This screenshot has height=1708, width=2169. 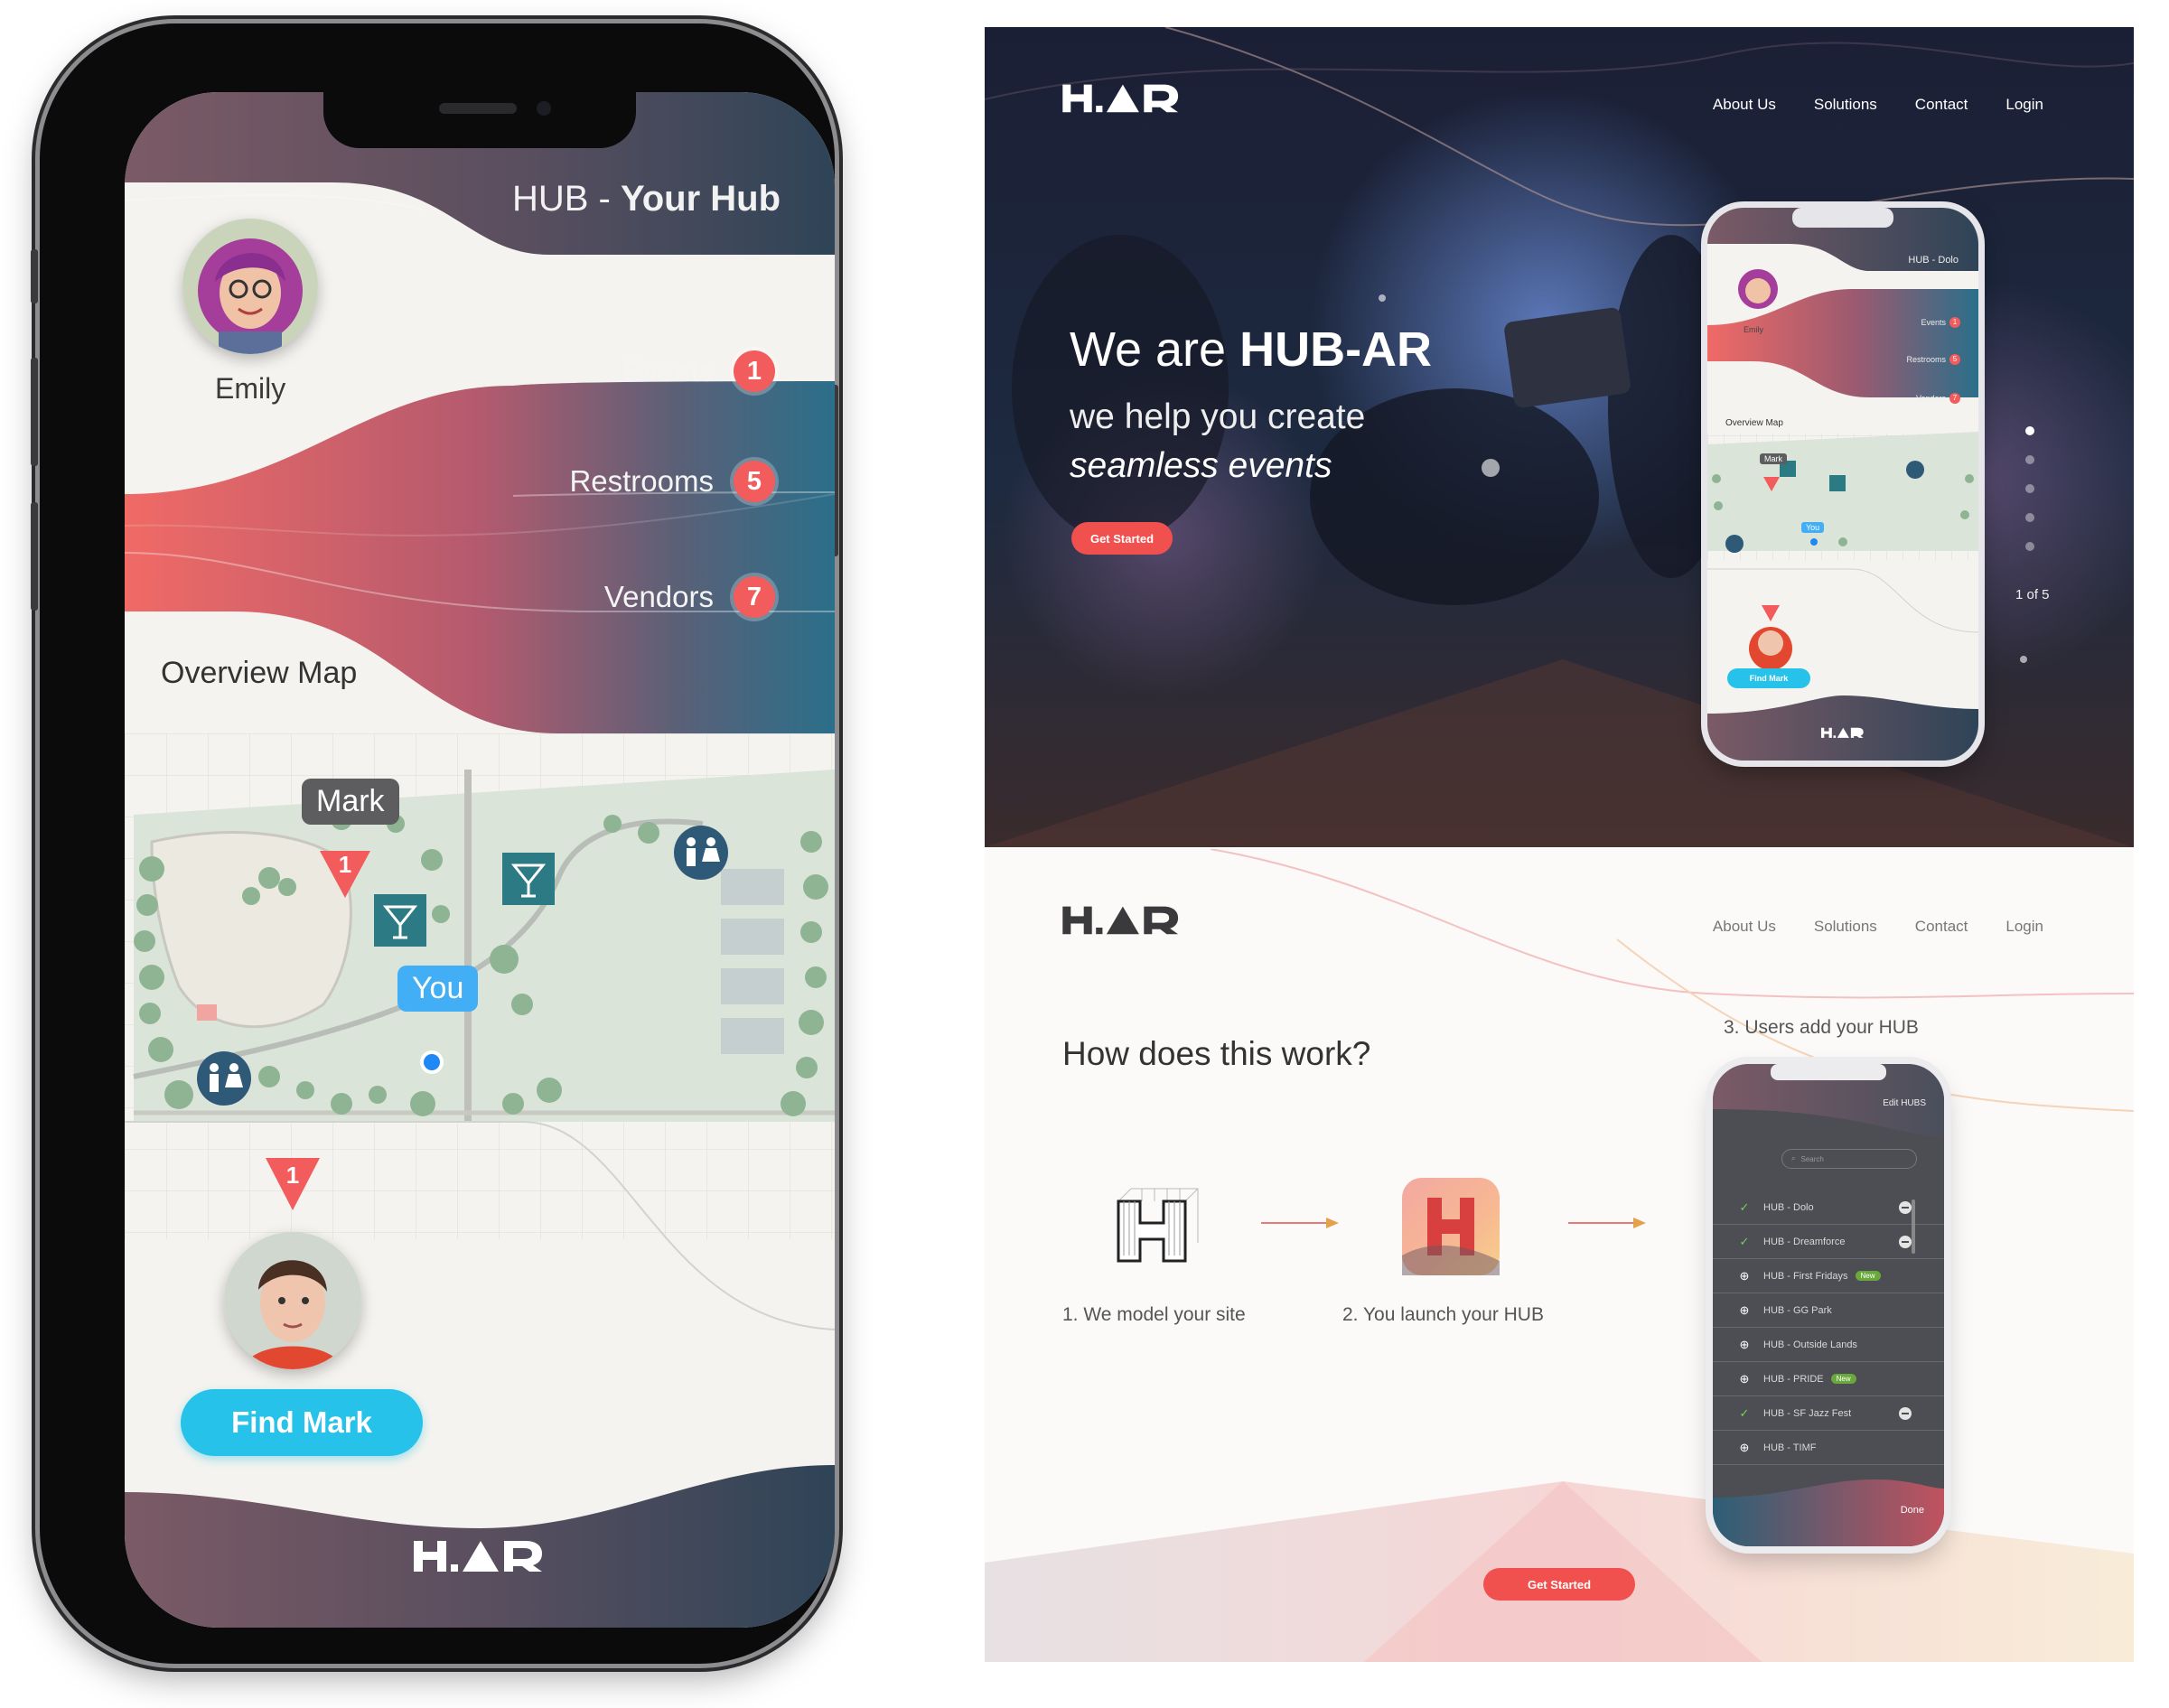 I want to click on camera-icon, so click(x=544, y=108).